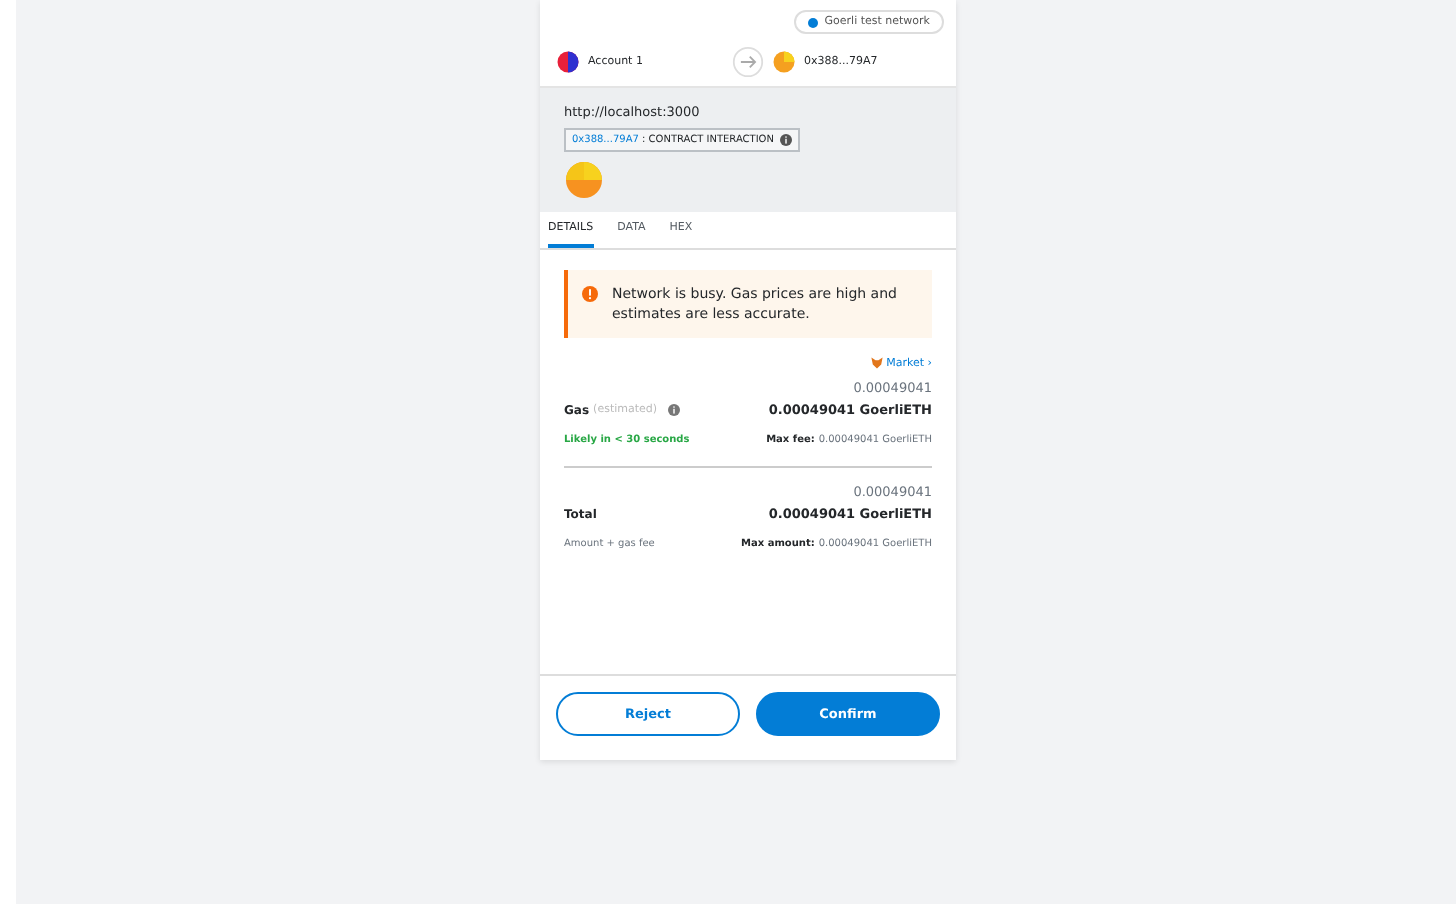 The height and width of the screenshot is (914, 1456). Describe the element at coordinates (877, 363) in the screenshot. I see `fox-icon` at that location.